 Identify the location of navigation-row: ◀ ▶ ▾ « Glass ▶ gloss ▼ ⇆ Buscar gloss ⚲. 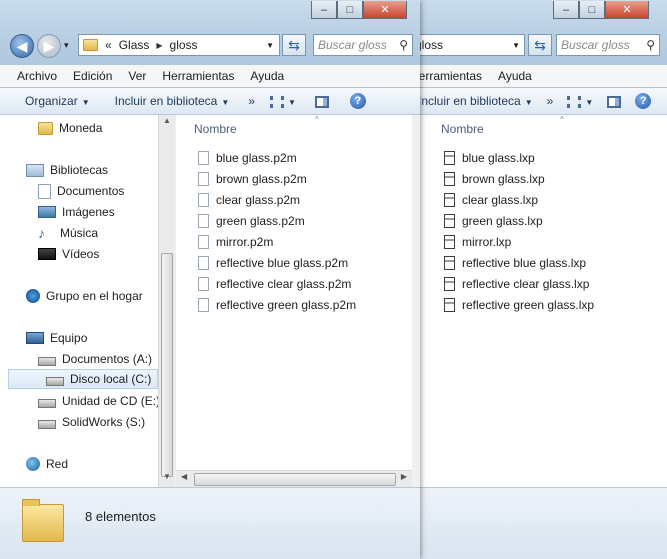
(210, 46).